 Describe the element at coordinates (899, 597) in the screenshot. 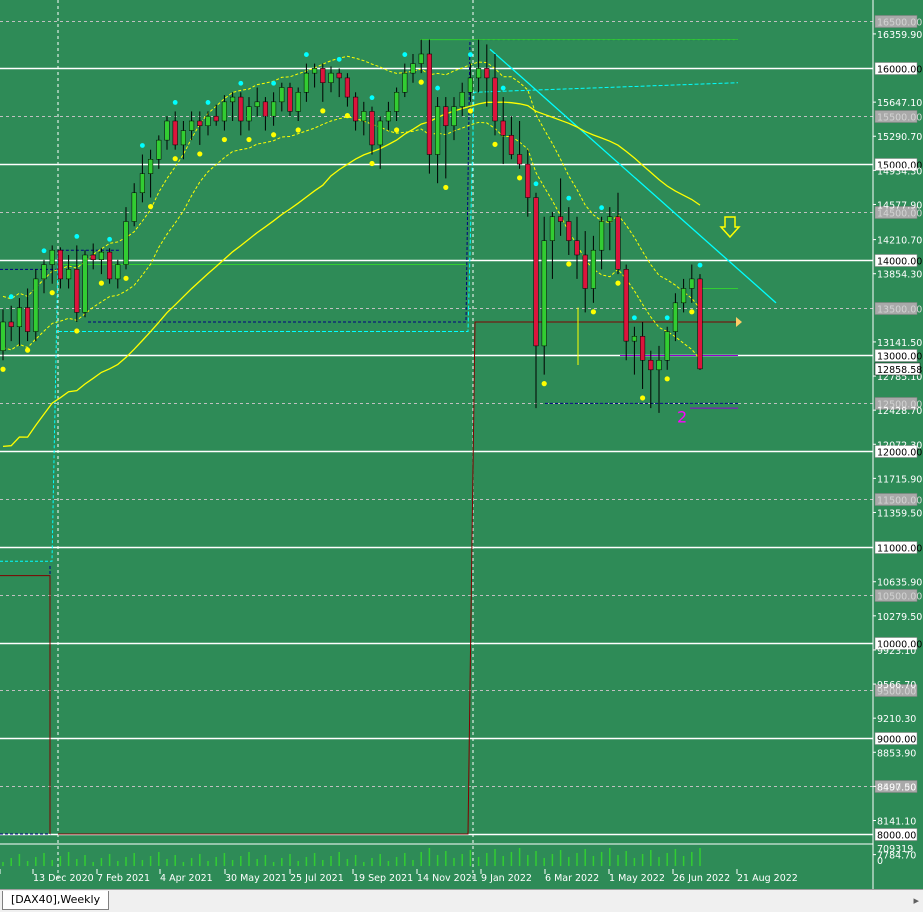

I see `level-label: 10500.00` at that location.